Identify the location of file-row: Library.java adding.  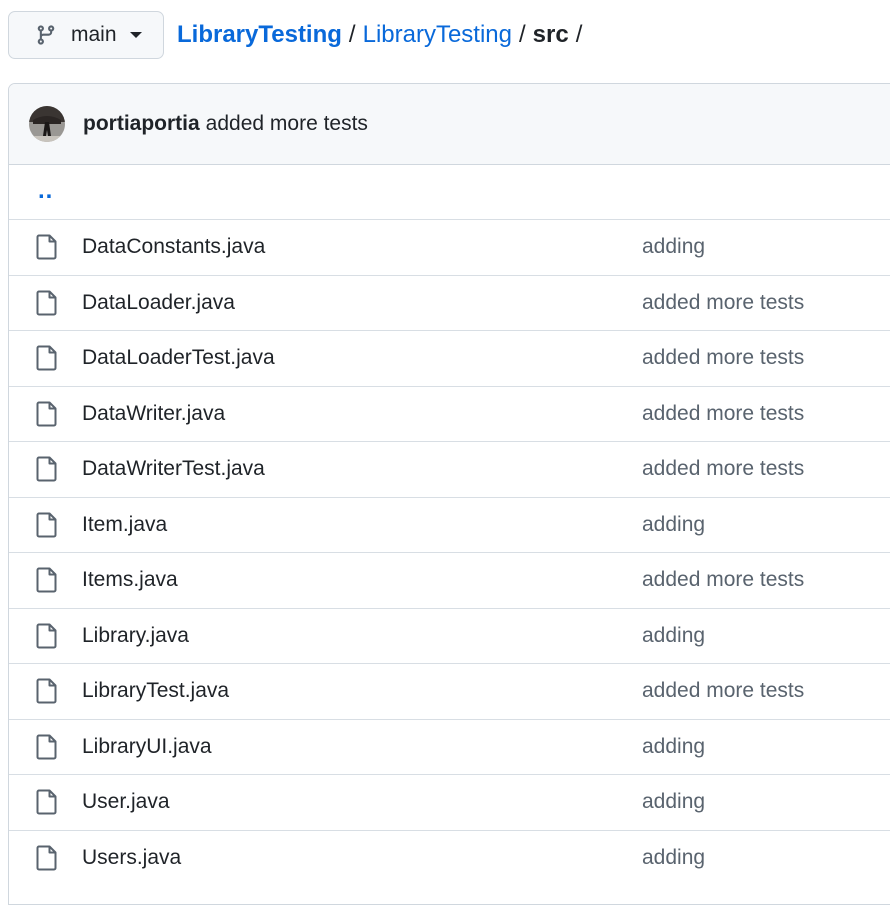
(449, 635).